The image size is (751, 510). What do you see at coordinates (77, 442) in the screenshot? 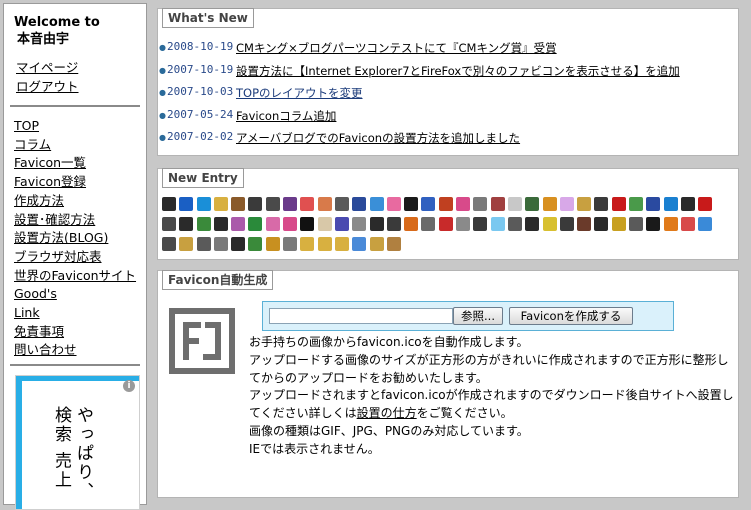
I see `ad-banner: i やっぱり、検索 売上` at bounding box center [77, 442].